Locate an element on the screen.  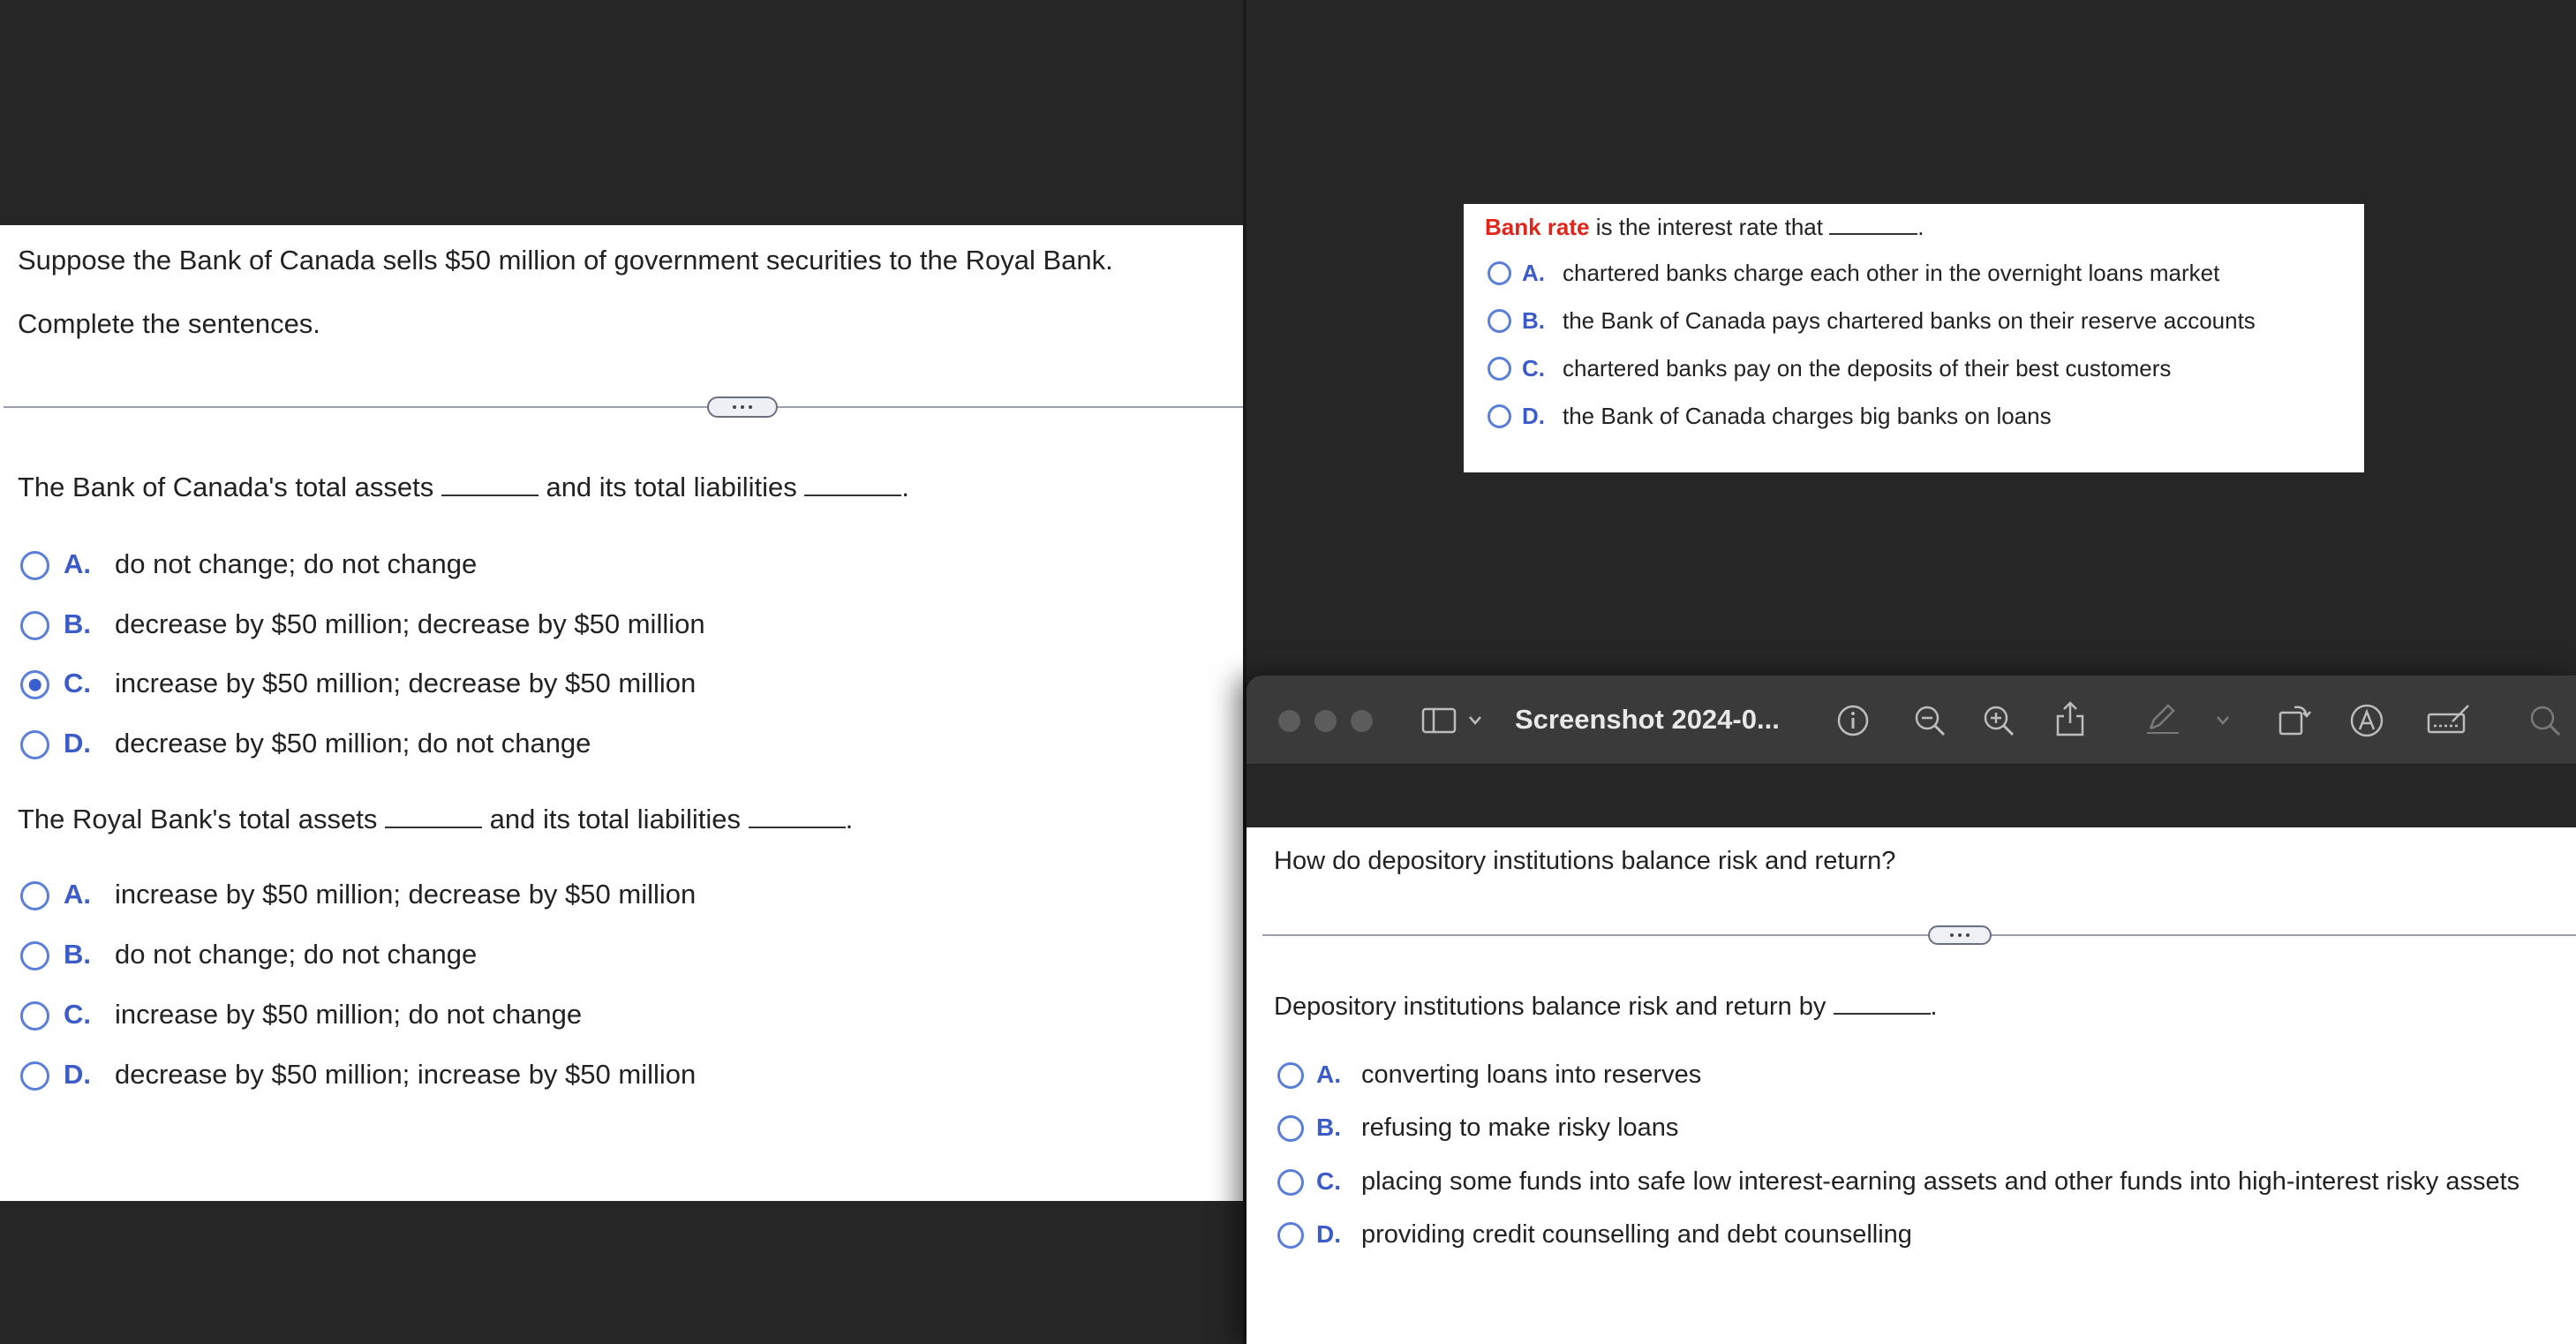
minimize-window-button is located at coordinates (1326, 721).